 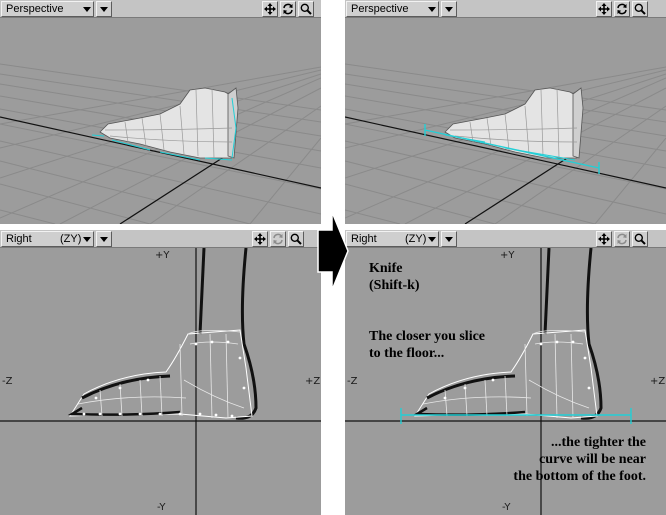 I want to click on shoe-side-mesh, so click(x=160, y=374).